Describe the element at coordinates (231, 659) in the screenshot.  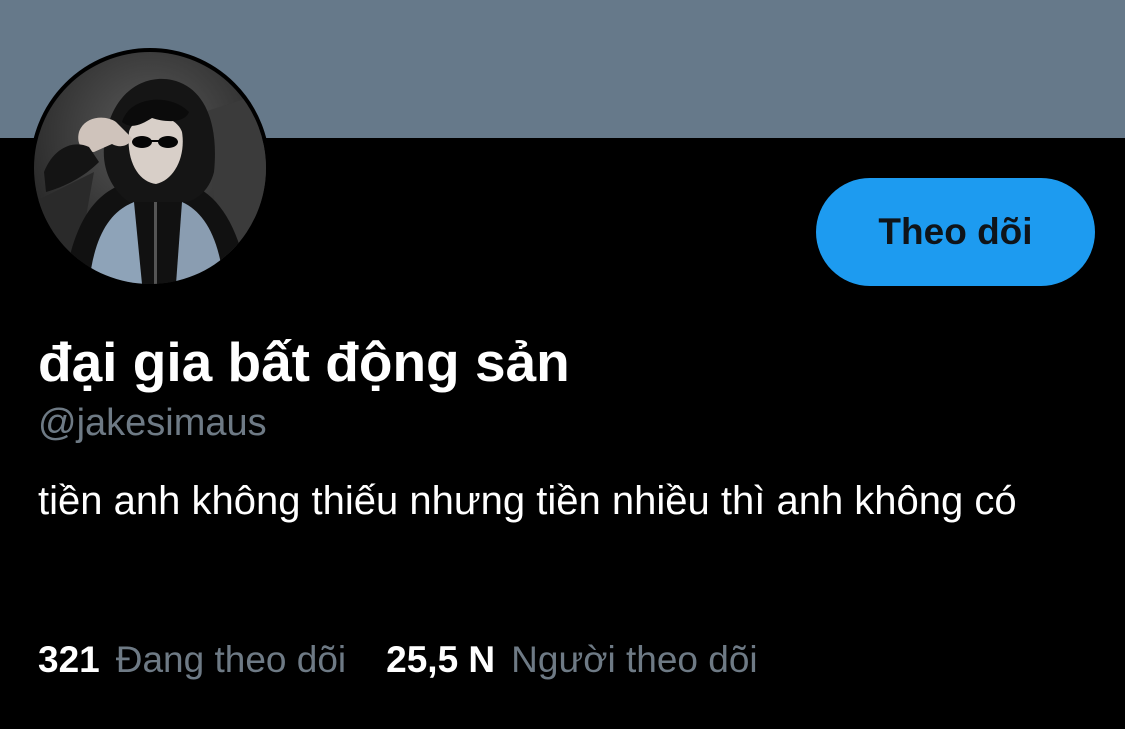
I see `following-label: Đang theo dõi` at that location.